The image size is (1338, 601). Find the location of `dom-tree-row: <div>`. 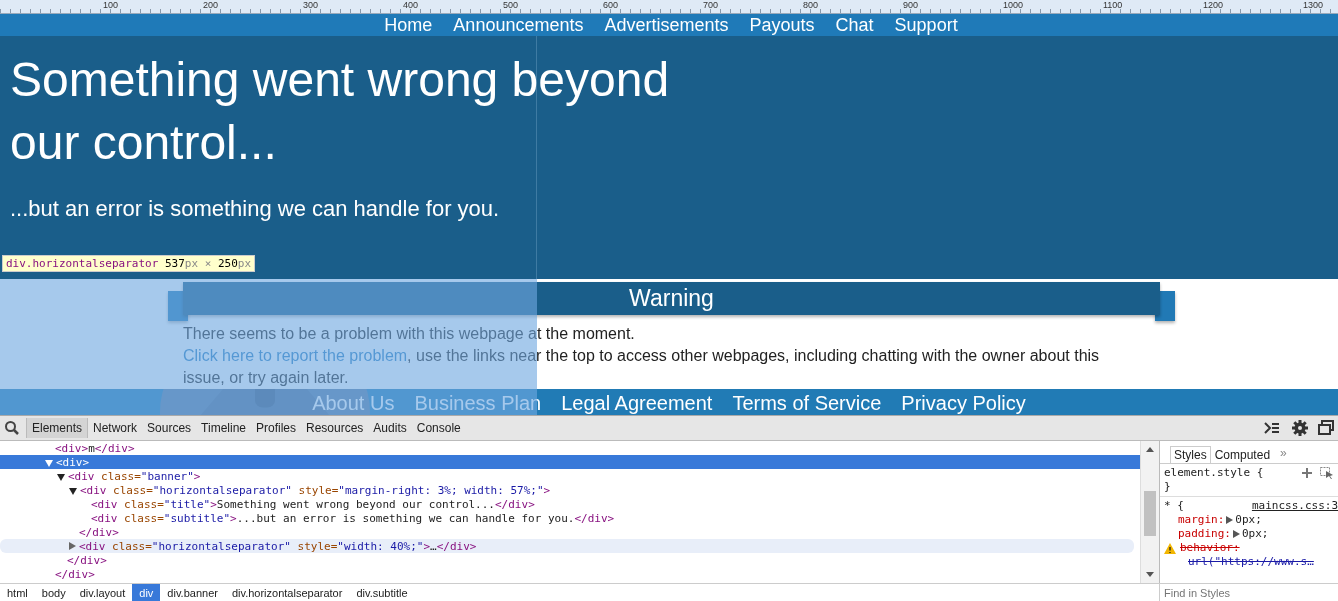

dom-tree-row: <div> is located at coordinates (570, 462).